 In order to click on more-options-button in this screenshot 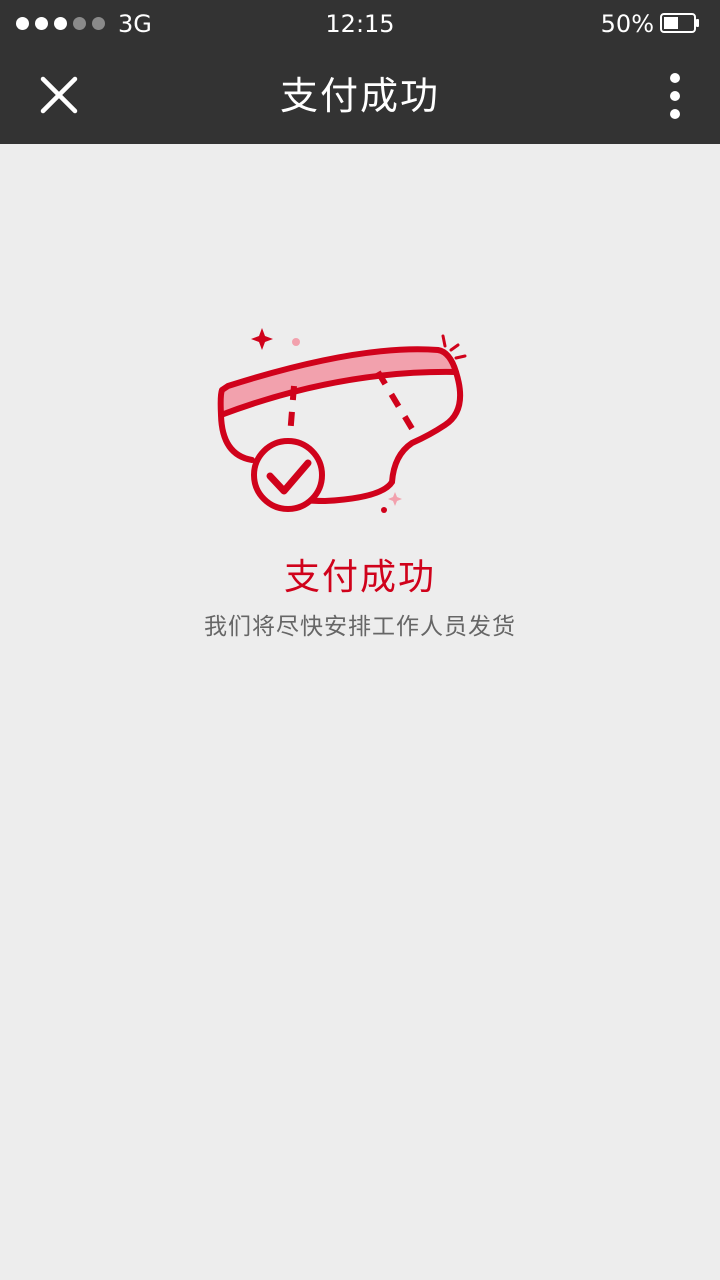, I will do `click(675, 96)`.